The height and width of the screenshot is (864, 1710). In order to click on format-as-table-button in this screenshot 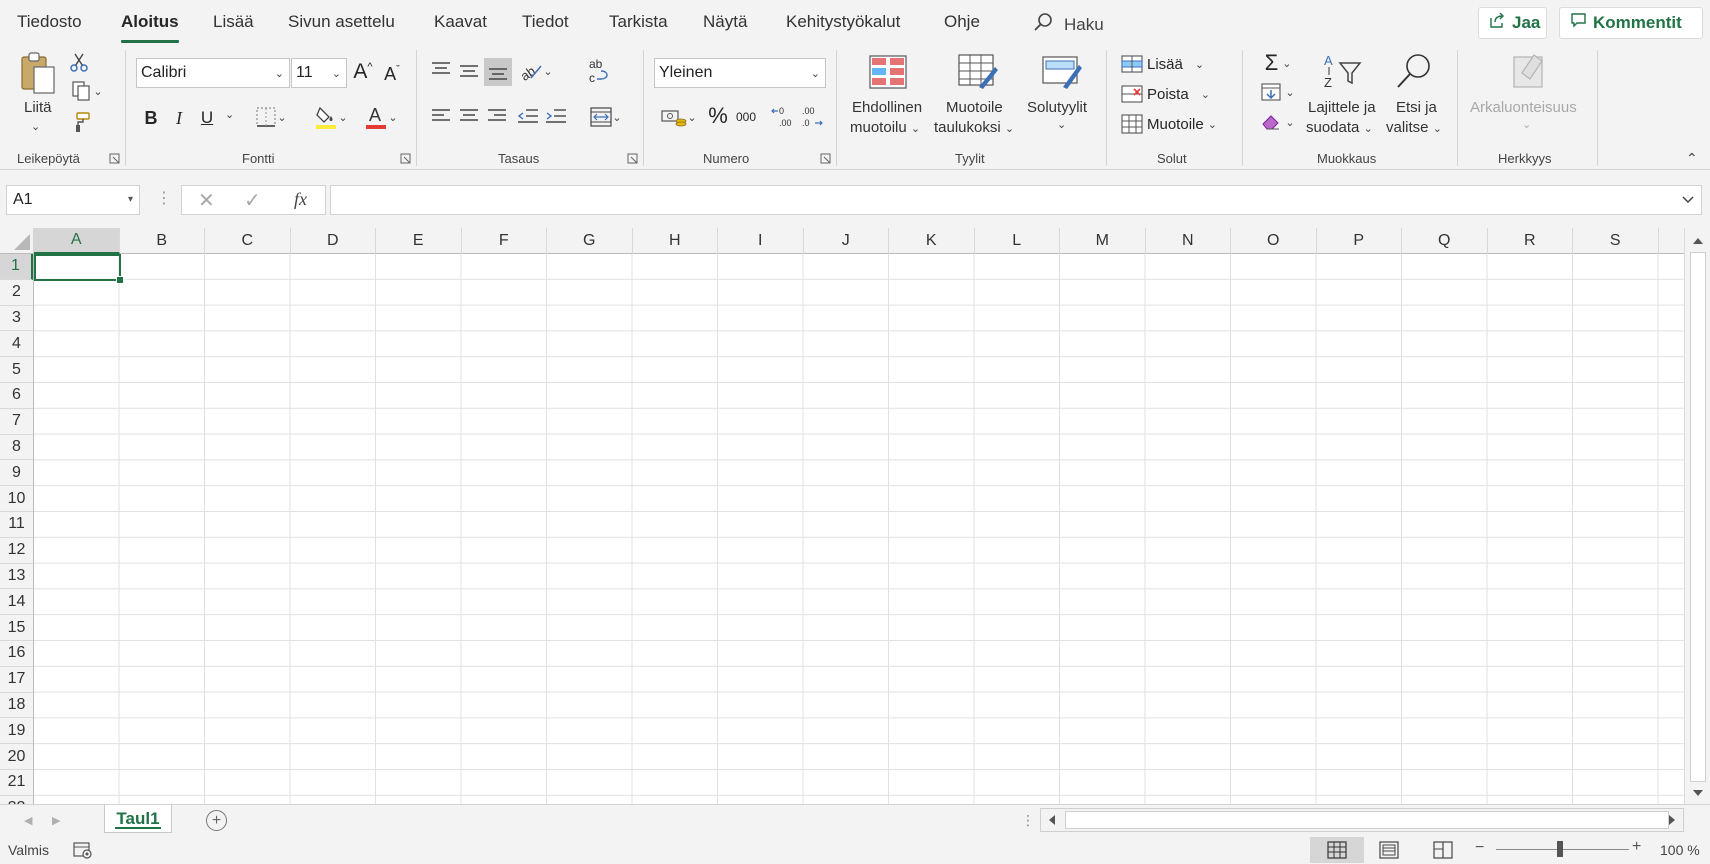, I will do `click(978, 72)`.